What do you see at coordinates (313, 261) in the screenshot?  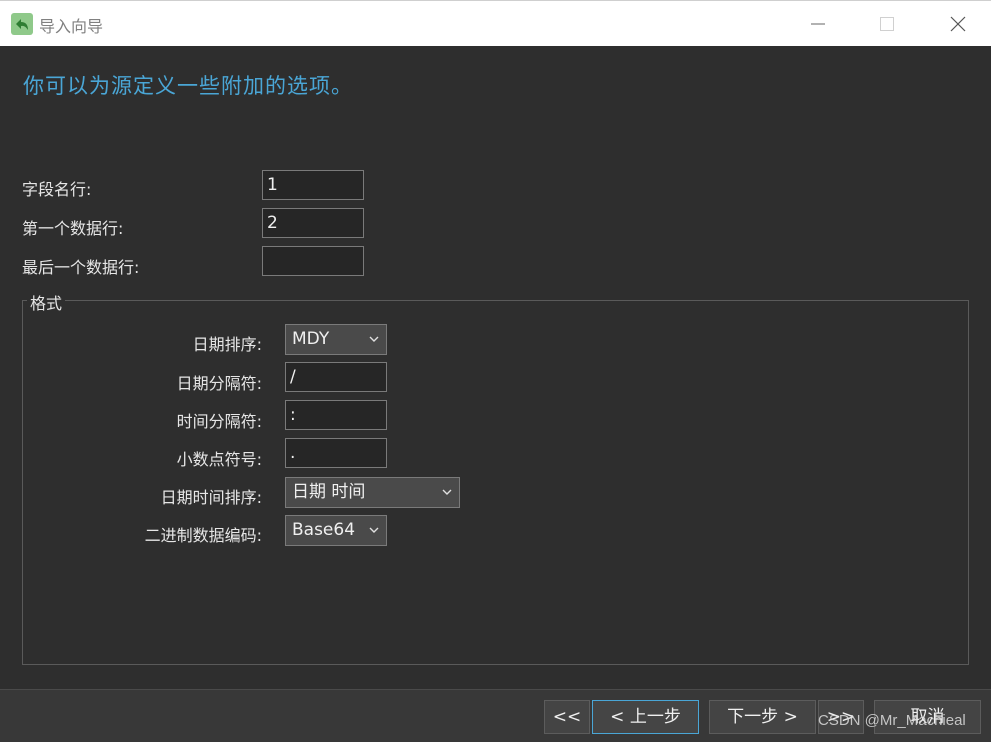 I see `last-data-row-input` at bounding box center [313, 261].